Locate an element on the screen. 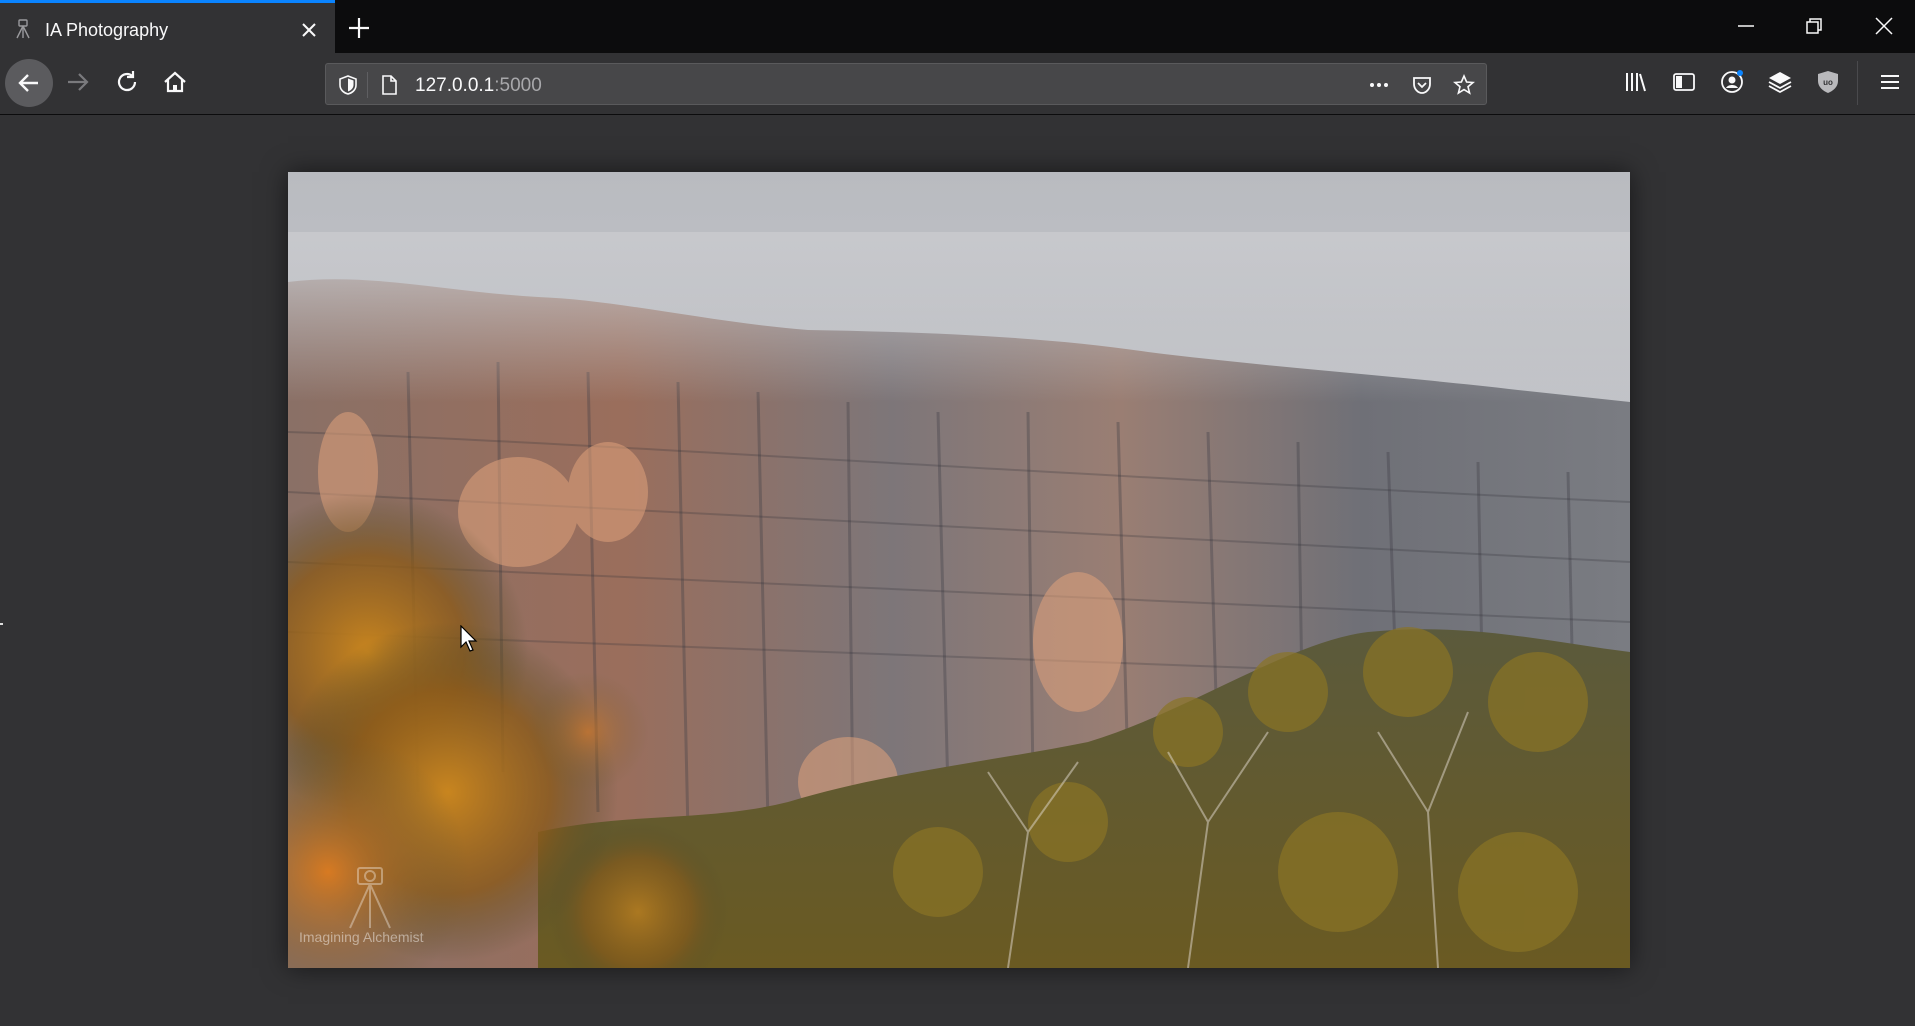 This screenshot has height=1026, width=1915. url-text: 127.0.0.1:5000 is located at coordinates (478, 86).